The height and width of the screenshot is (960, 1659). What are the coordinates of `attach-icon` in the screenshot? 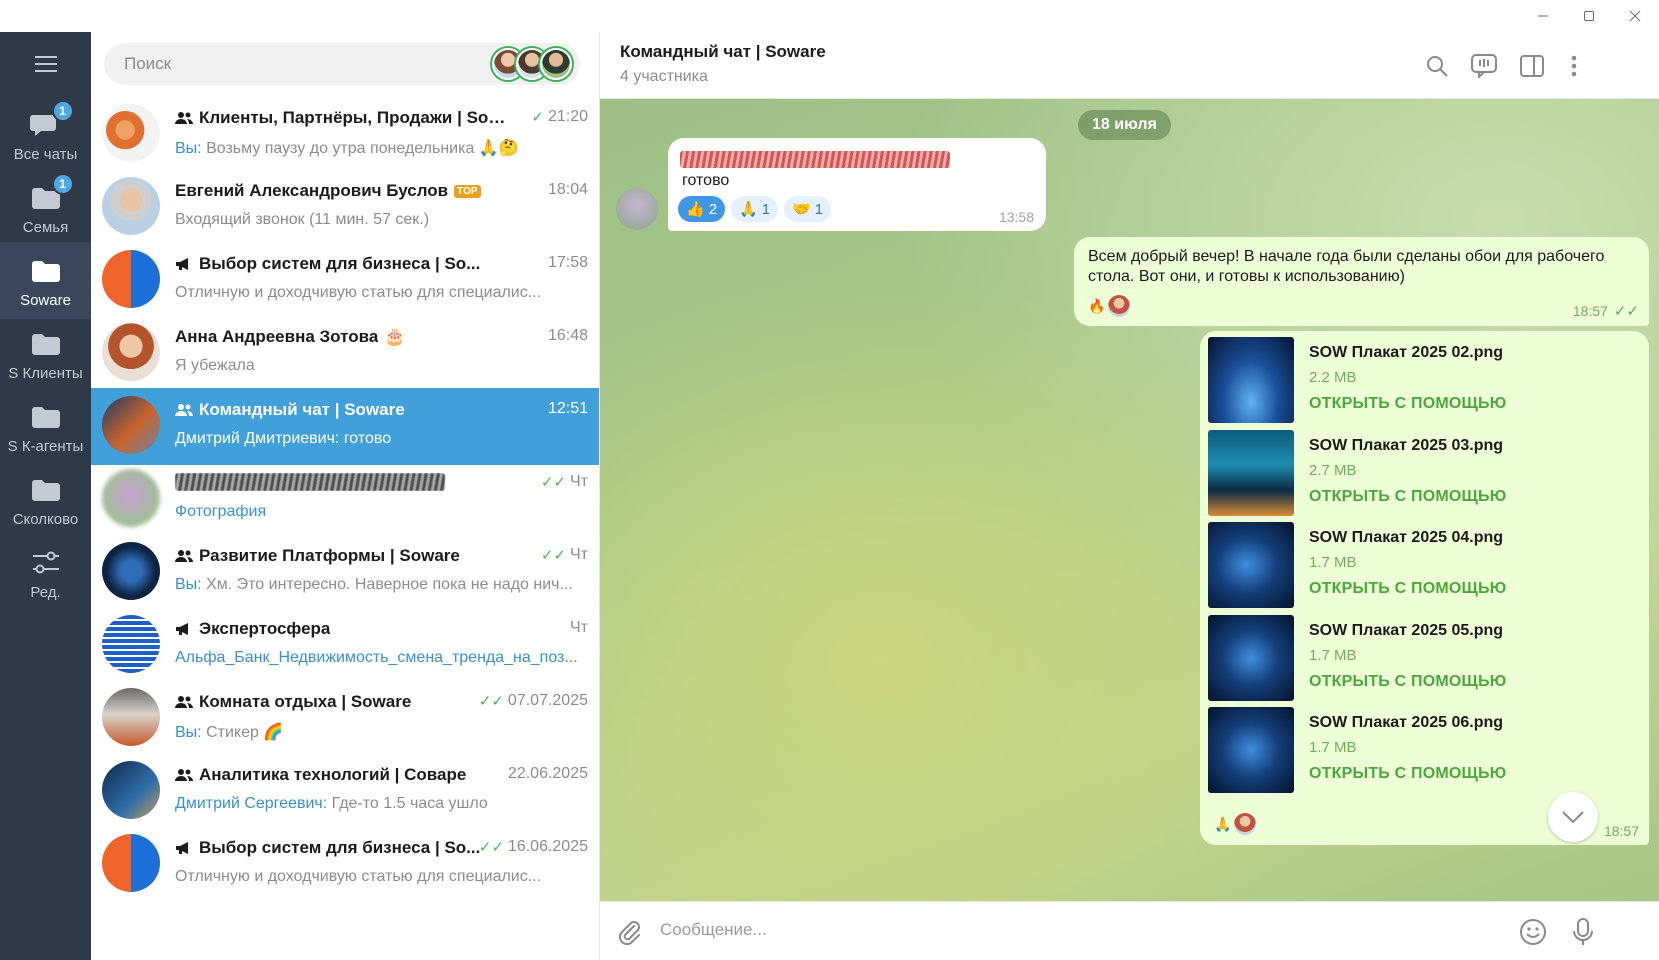 It's located at (629, 932).